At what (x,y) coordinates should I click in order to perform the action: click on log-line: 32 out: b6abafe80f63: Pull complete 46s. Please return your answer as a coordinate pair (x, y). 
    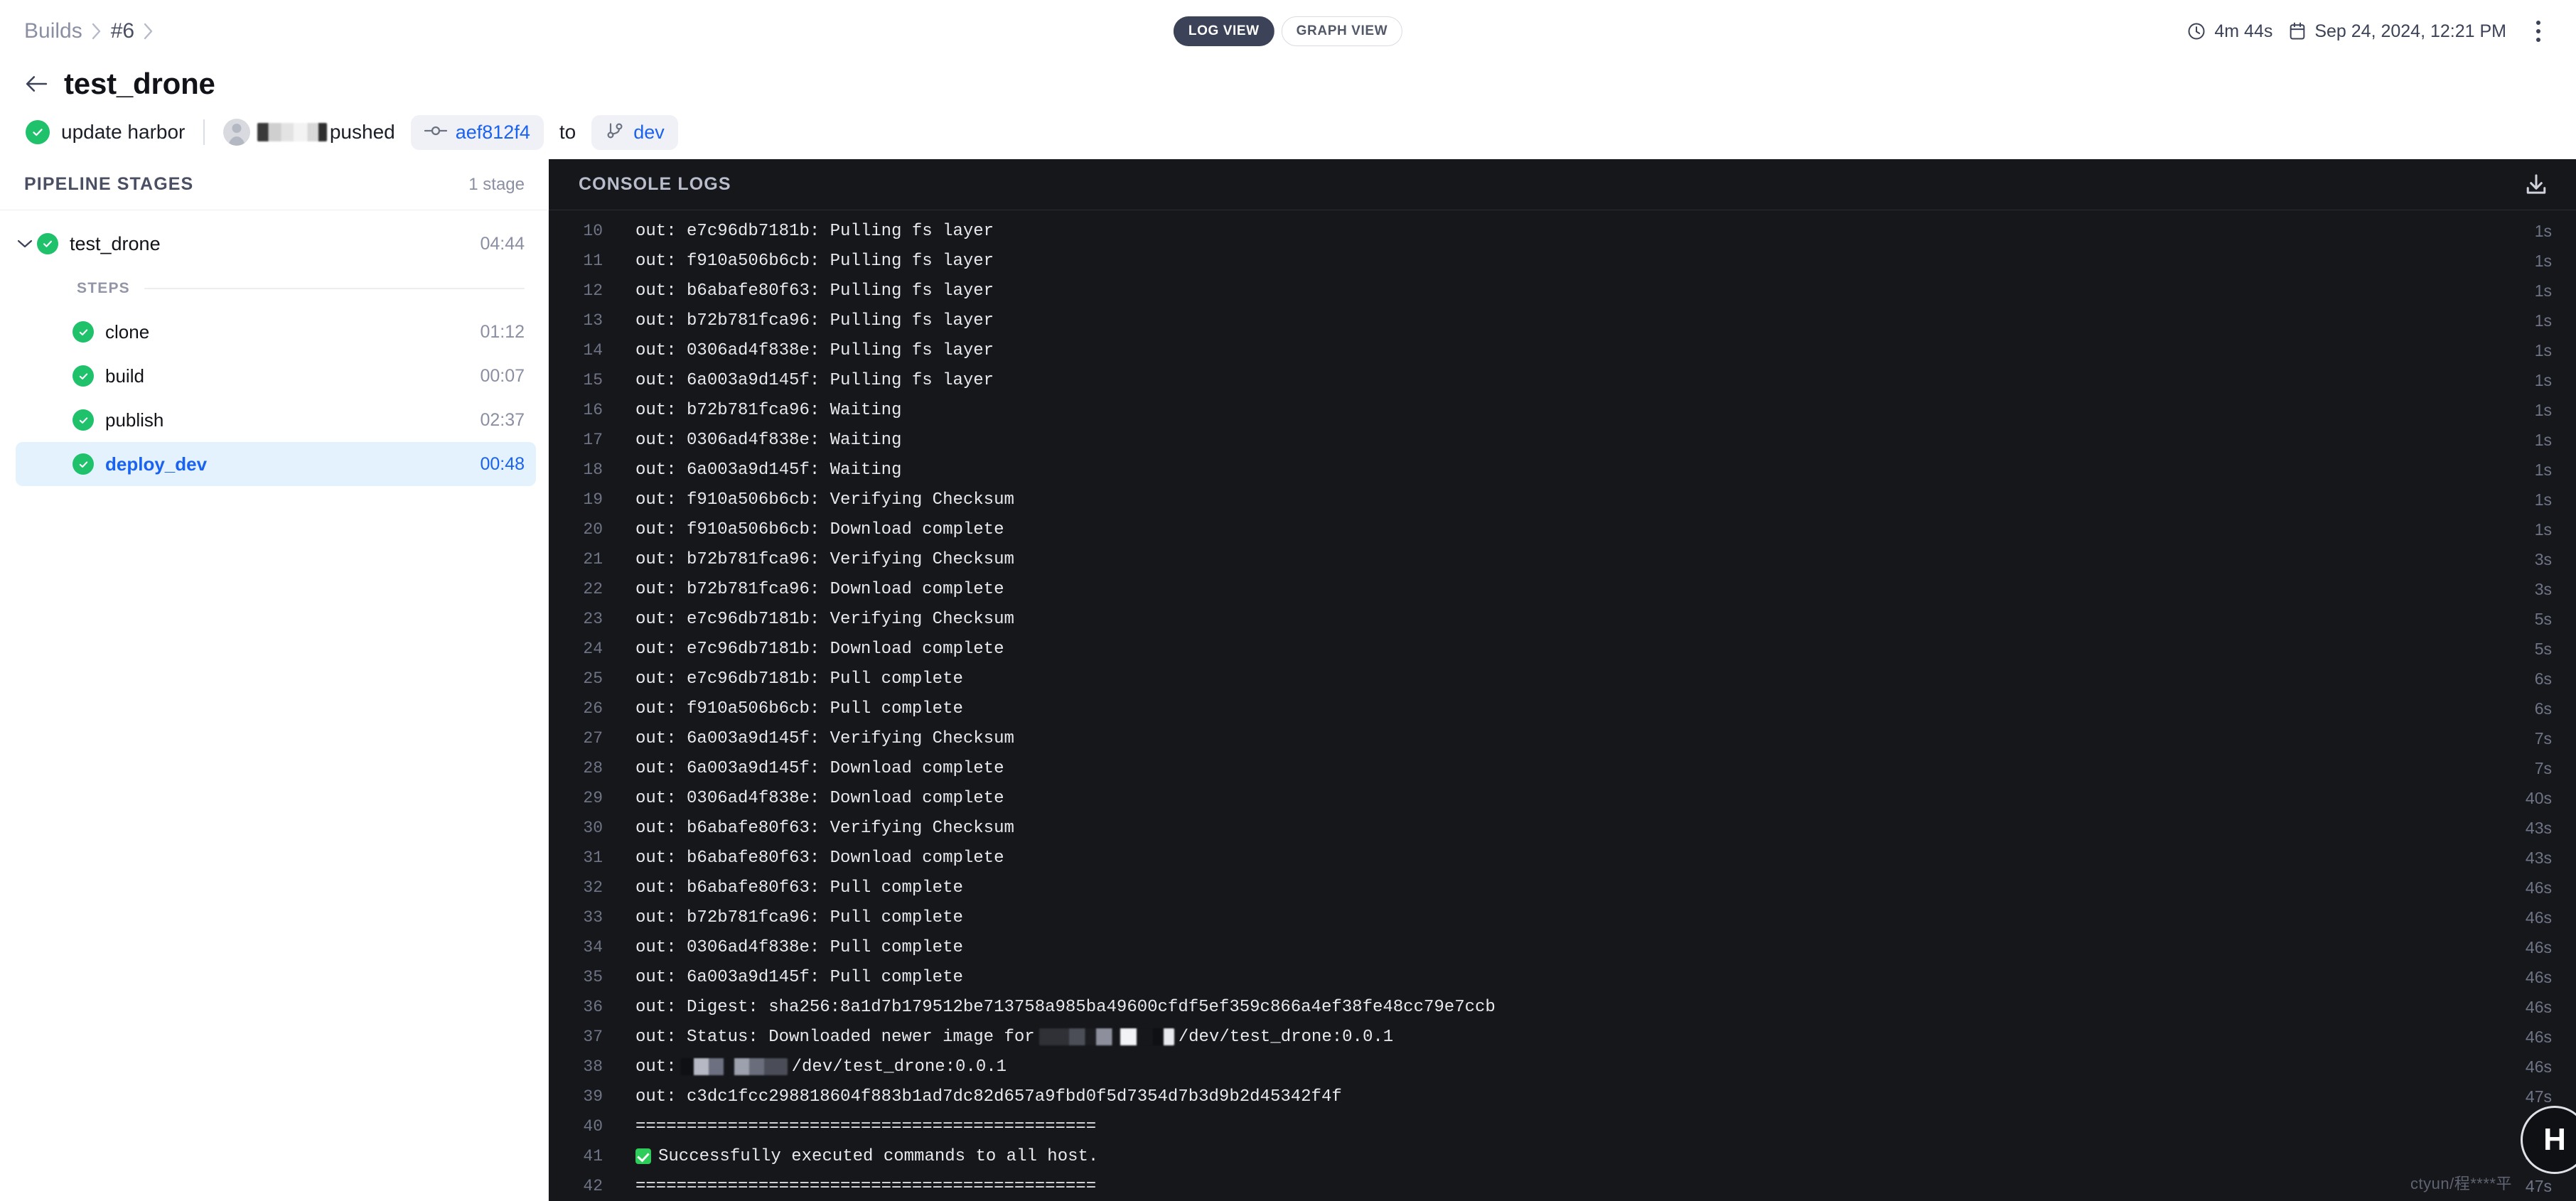
    Looking at the image, I should click on (1562, 888).